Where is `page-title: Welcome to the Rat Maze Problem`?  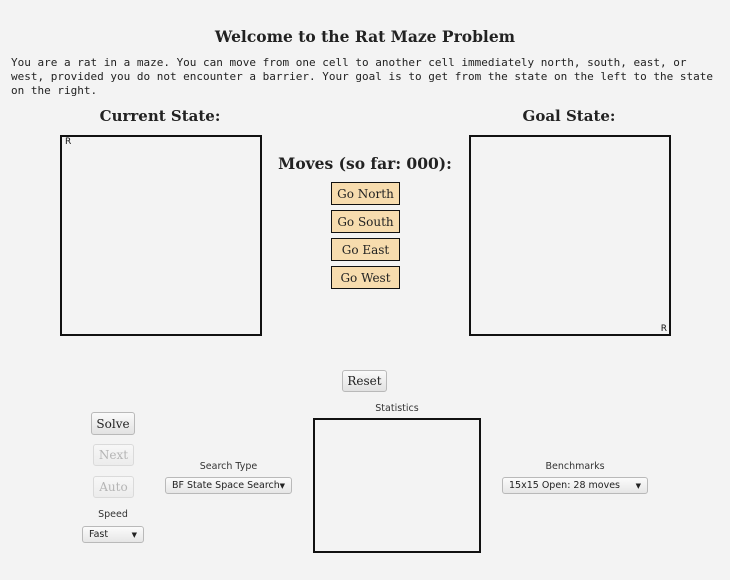 page-title: Welcome to the Rat Maze Problem is located at coordinates (365, 36).